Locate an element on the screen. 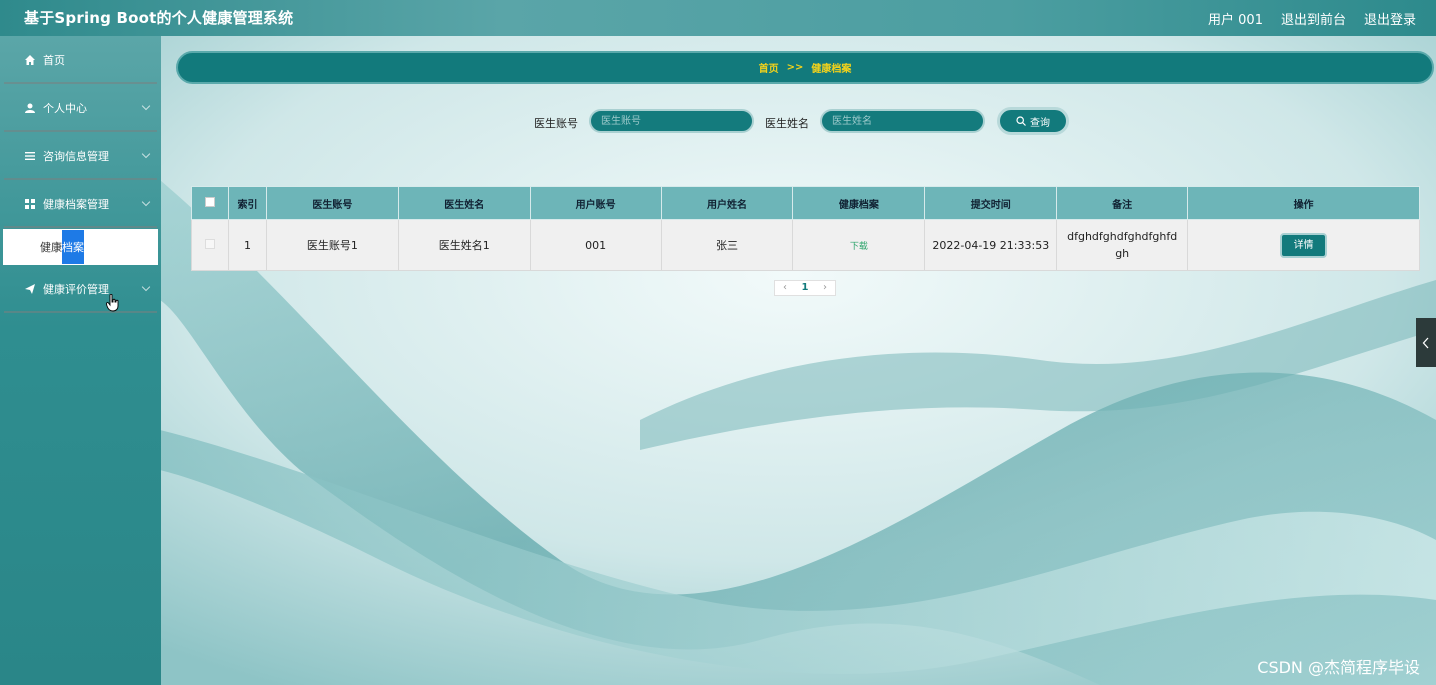 The height and width of the screenshot is (685, 1436). cell-action: 详情 is located at coordinates (1303, 245).